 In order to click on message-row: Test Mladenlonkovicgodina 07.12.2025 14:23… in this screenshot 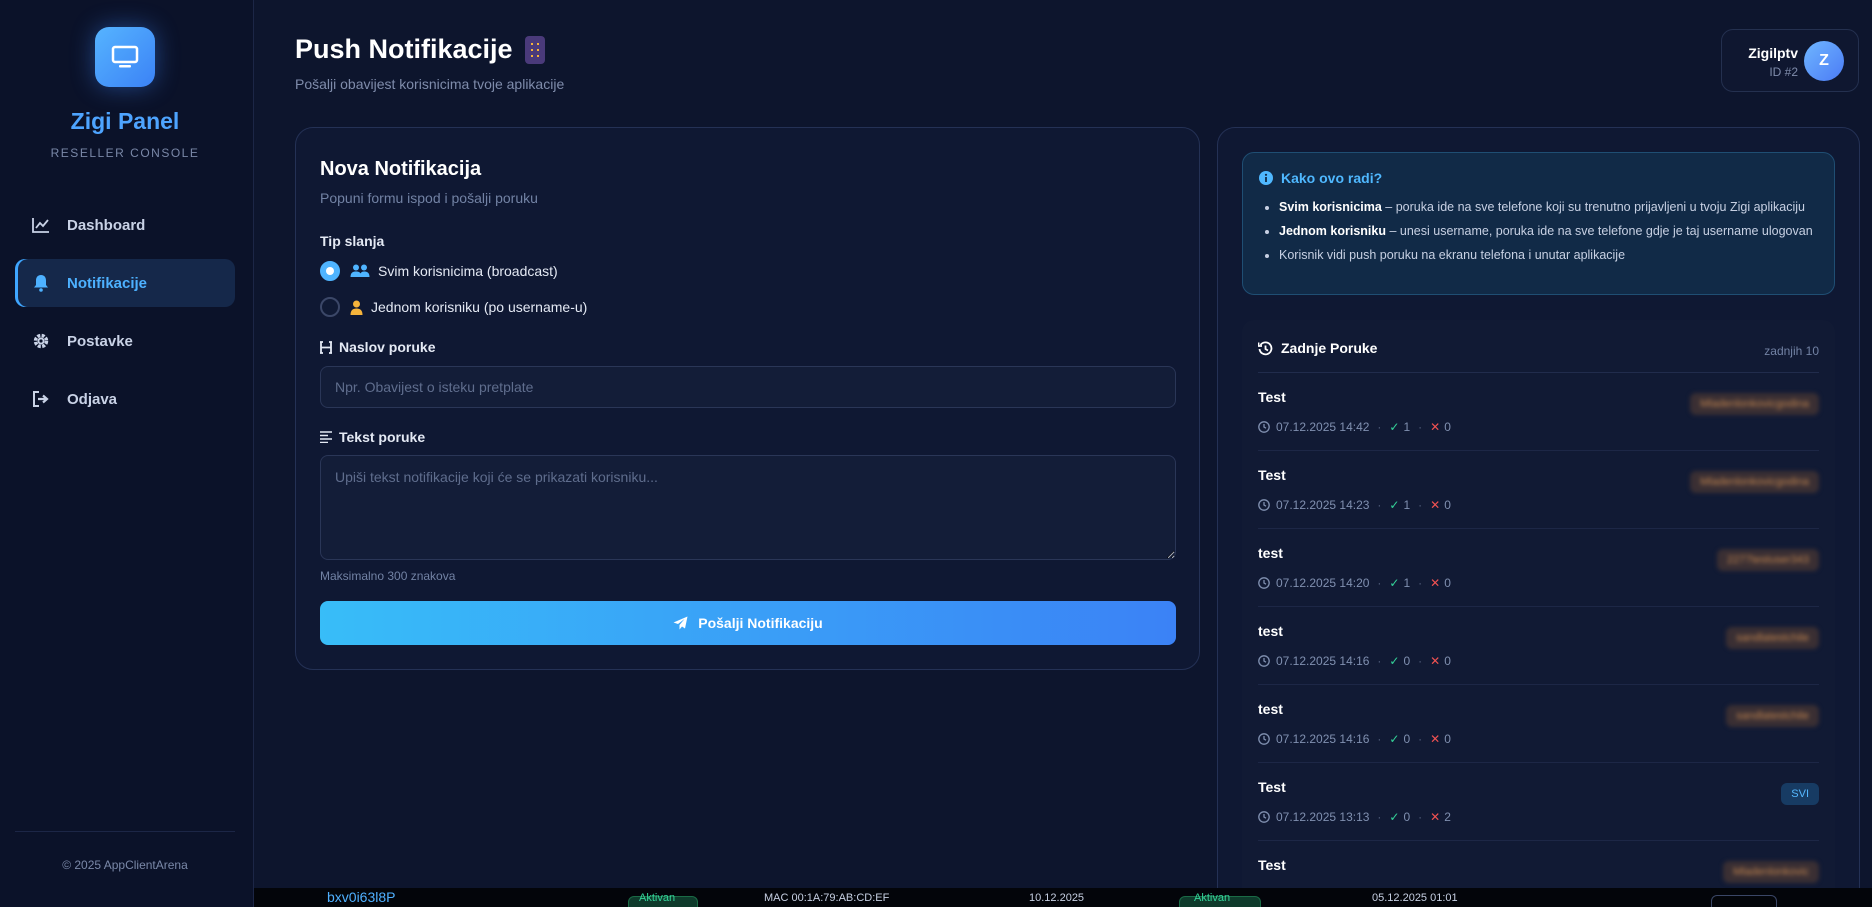, I will do `click(1538, 490)`.